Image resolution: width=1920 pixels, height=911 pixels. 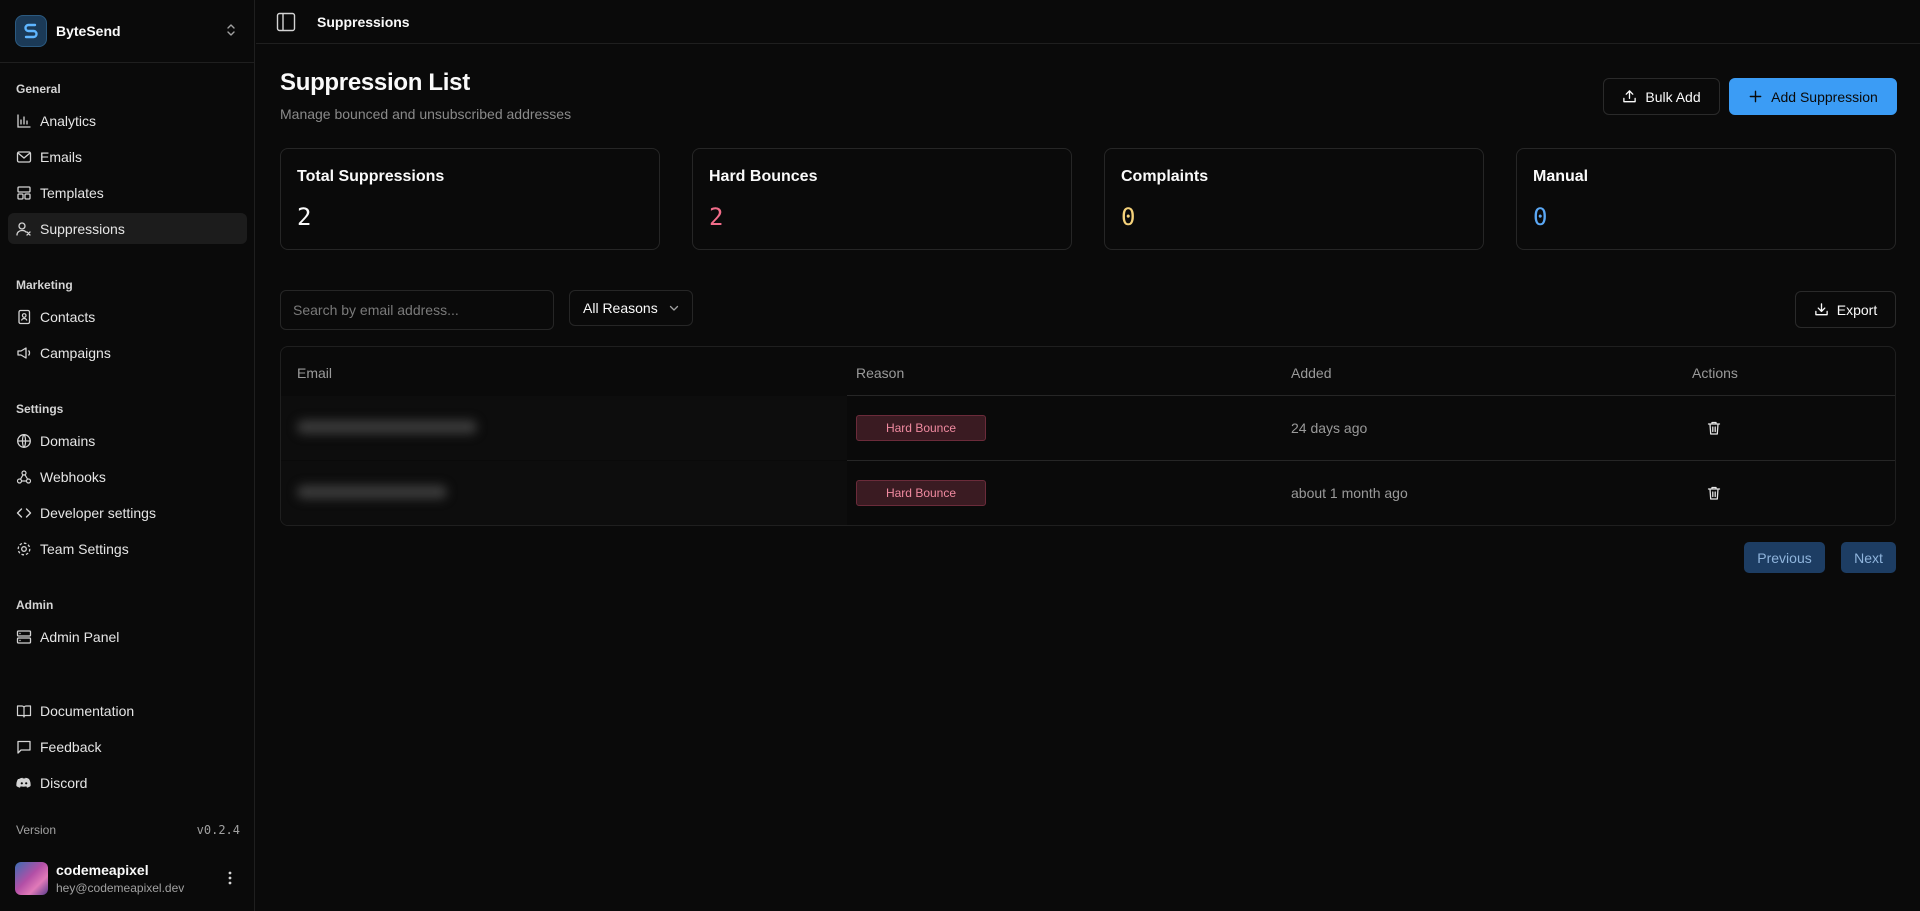 What do you see at coordinates (127, 746) in the screenshot?
I see `sidebar-item-feedback: Feedback` at bounding box center [127, 746].